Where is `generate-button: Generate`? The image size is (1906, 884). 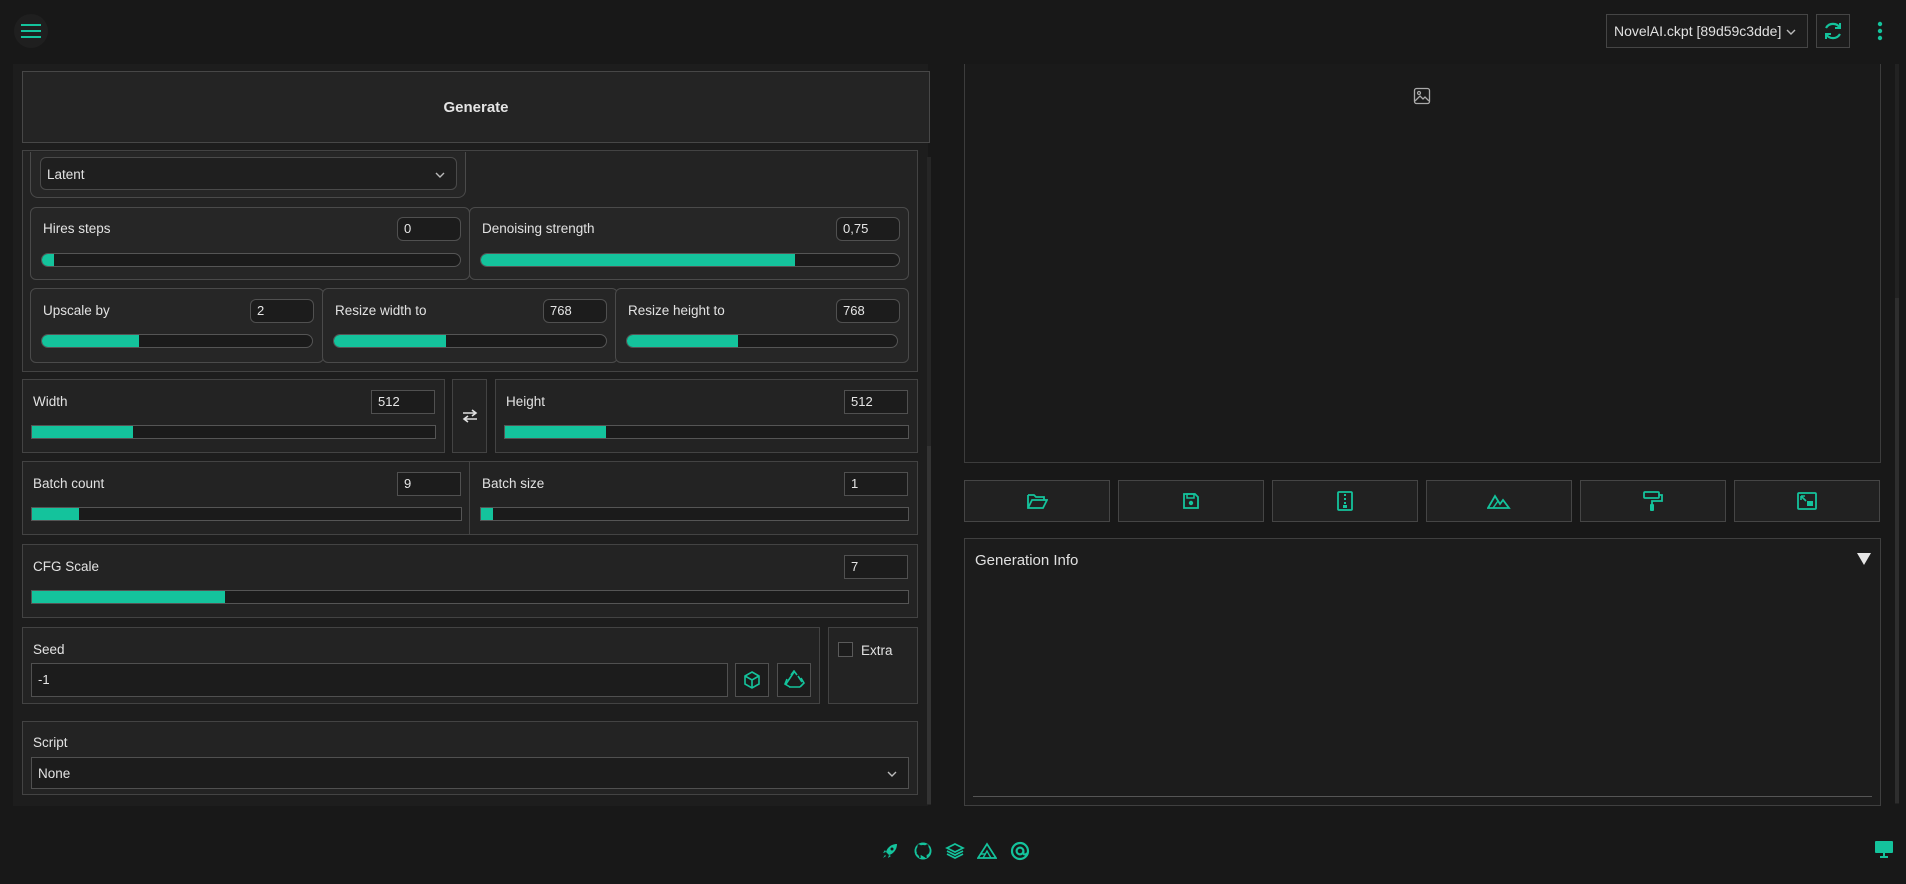 generate-button: Generate is located at coordinates (476, 107).